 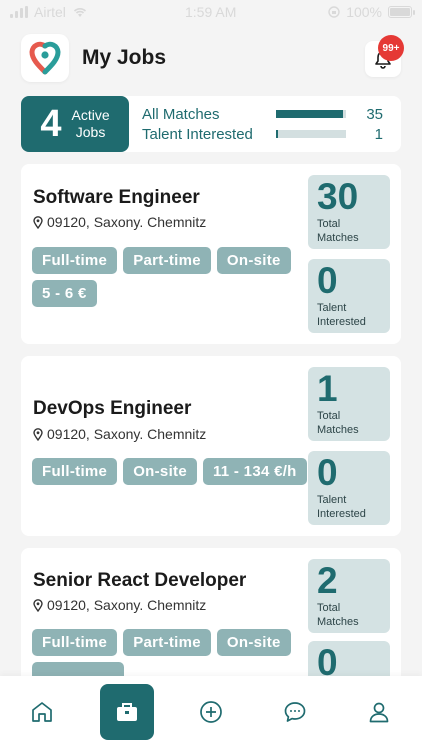 What do you see at coordinates (212, 58) in the screenshot?
I see `header: My Jobs 99+` at bounding box center [212, 58].